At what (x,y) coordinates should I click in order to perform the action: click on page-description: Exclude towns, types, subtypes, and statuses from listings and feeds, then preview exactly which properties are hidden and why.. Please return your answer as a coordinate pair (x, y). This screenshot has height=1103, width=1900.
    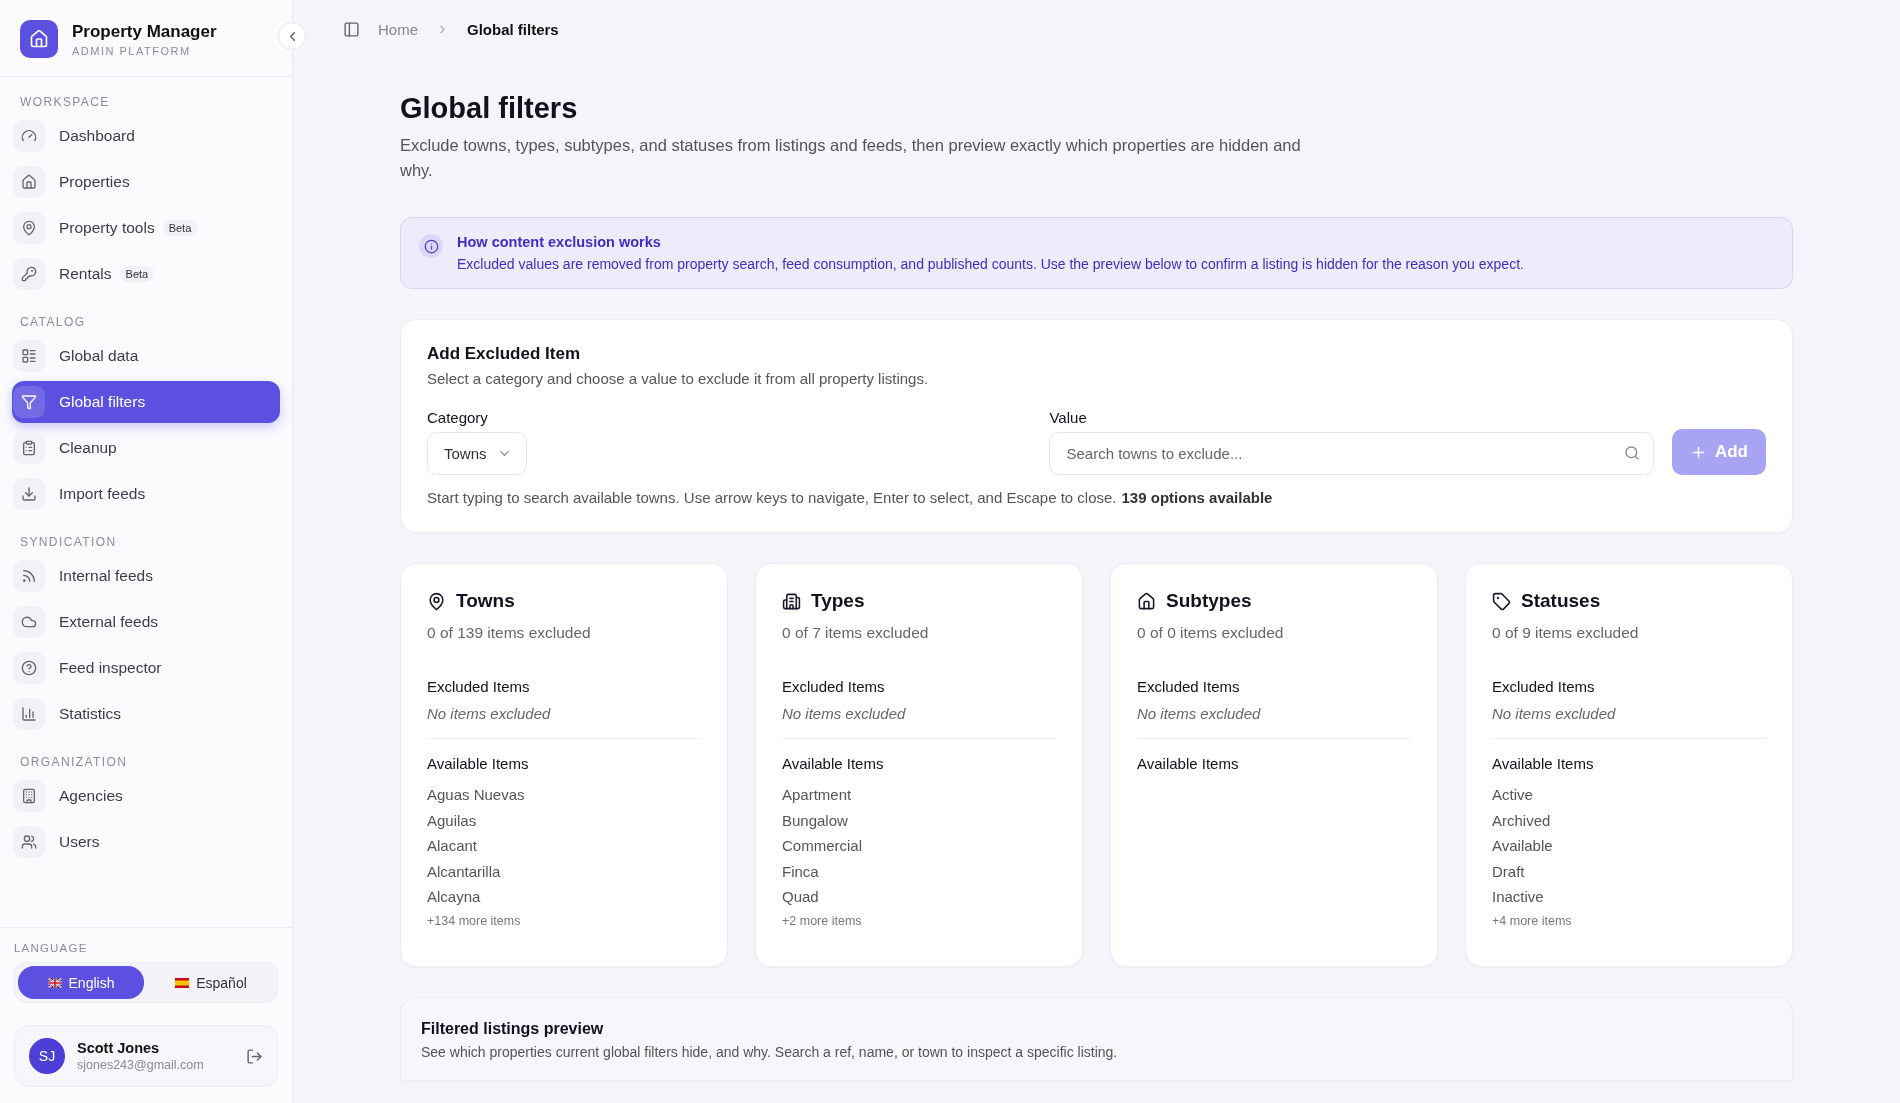
    Looking at the image, I should click on (851, 158).